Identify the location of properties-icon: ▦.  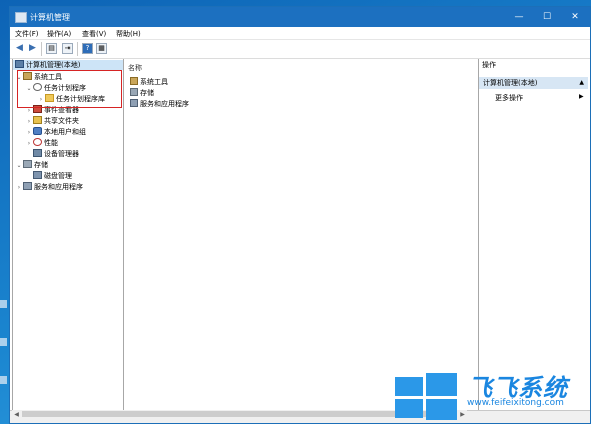
(101, 48).